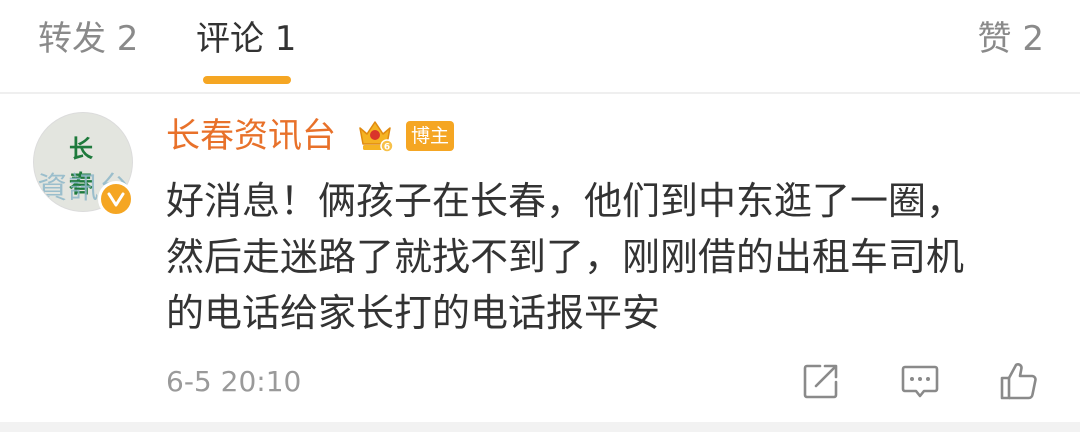 Image resolution: width=1080 pixels, height=432 pixels. Describe the element at coordinates (247, 80) in the screenshot. I see `active-tab-indicator` at that location.